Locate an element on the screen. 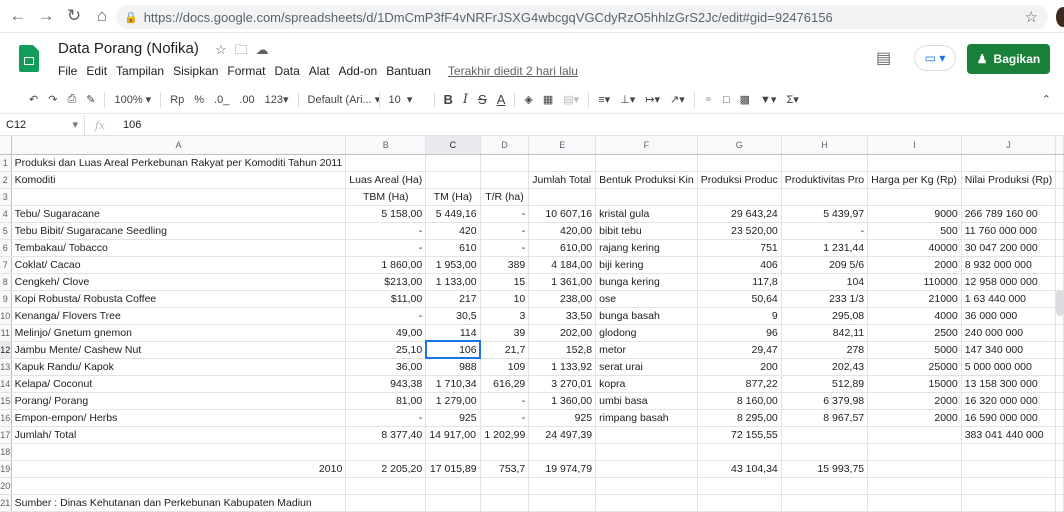 Image resolution: width=1064 pixels, height=512 pixels. cell: 13 158 300 000 is located at coordinates (1009, 384).